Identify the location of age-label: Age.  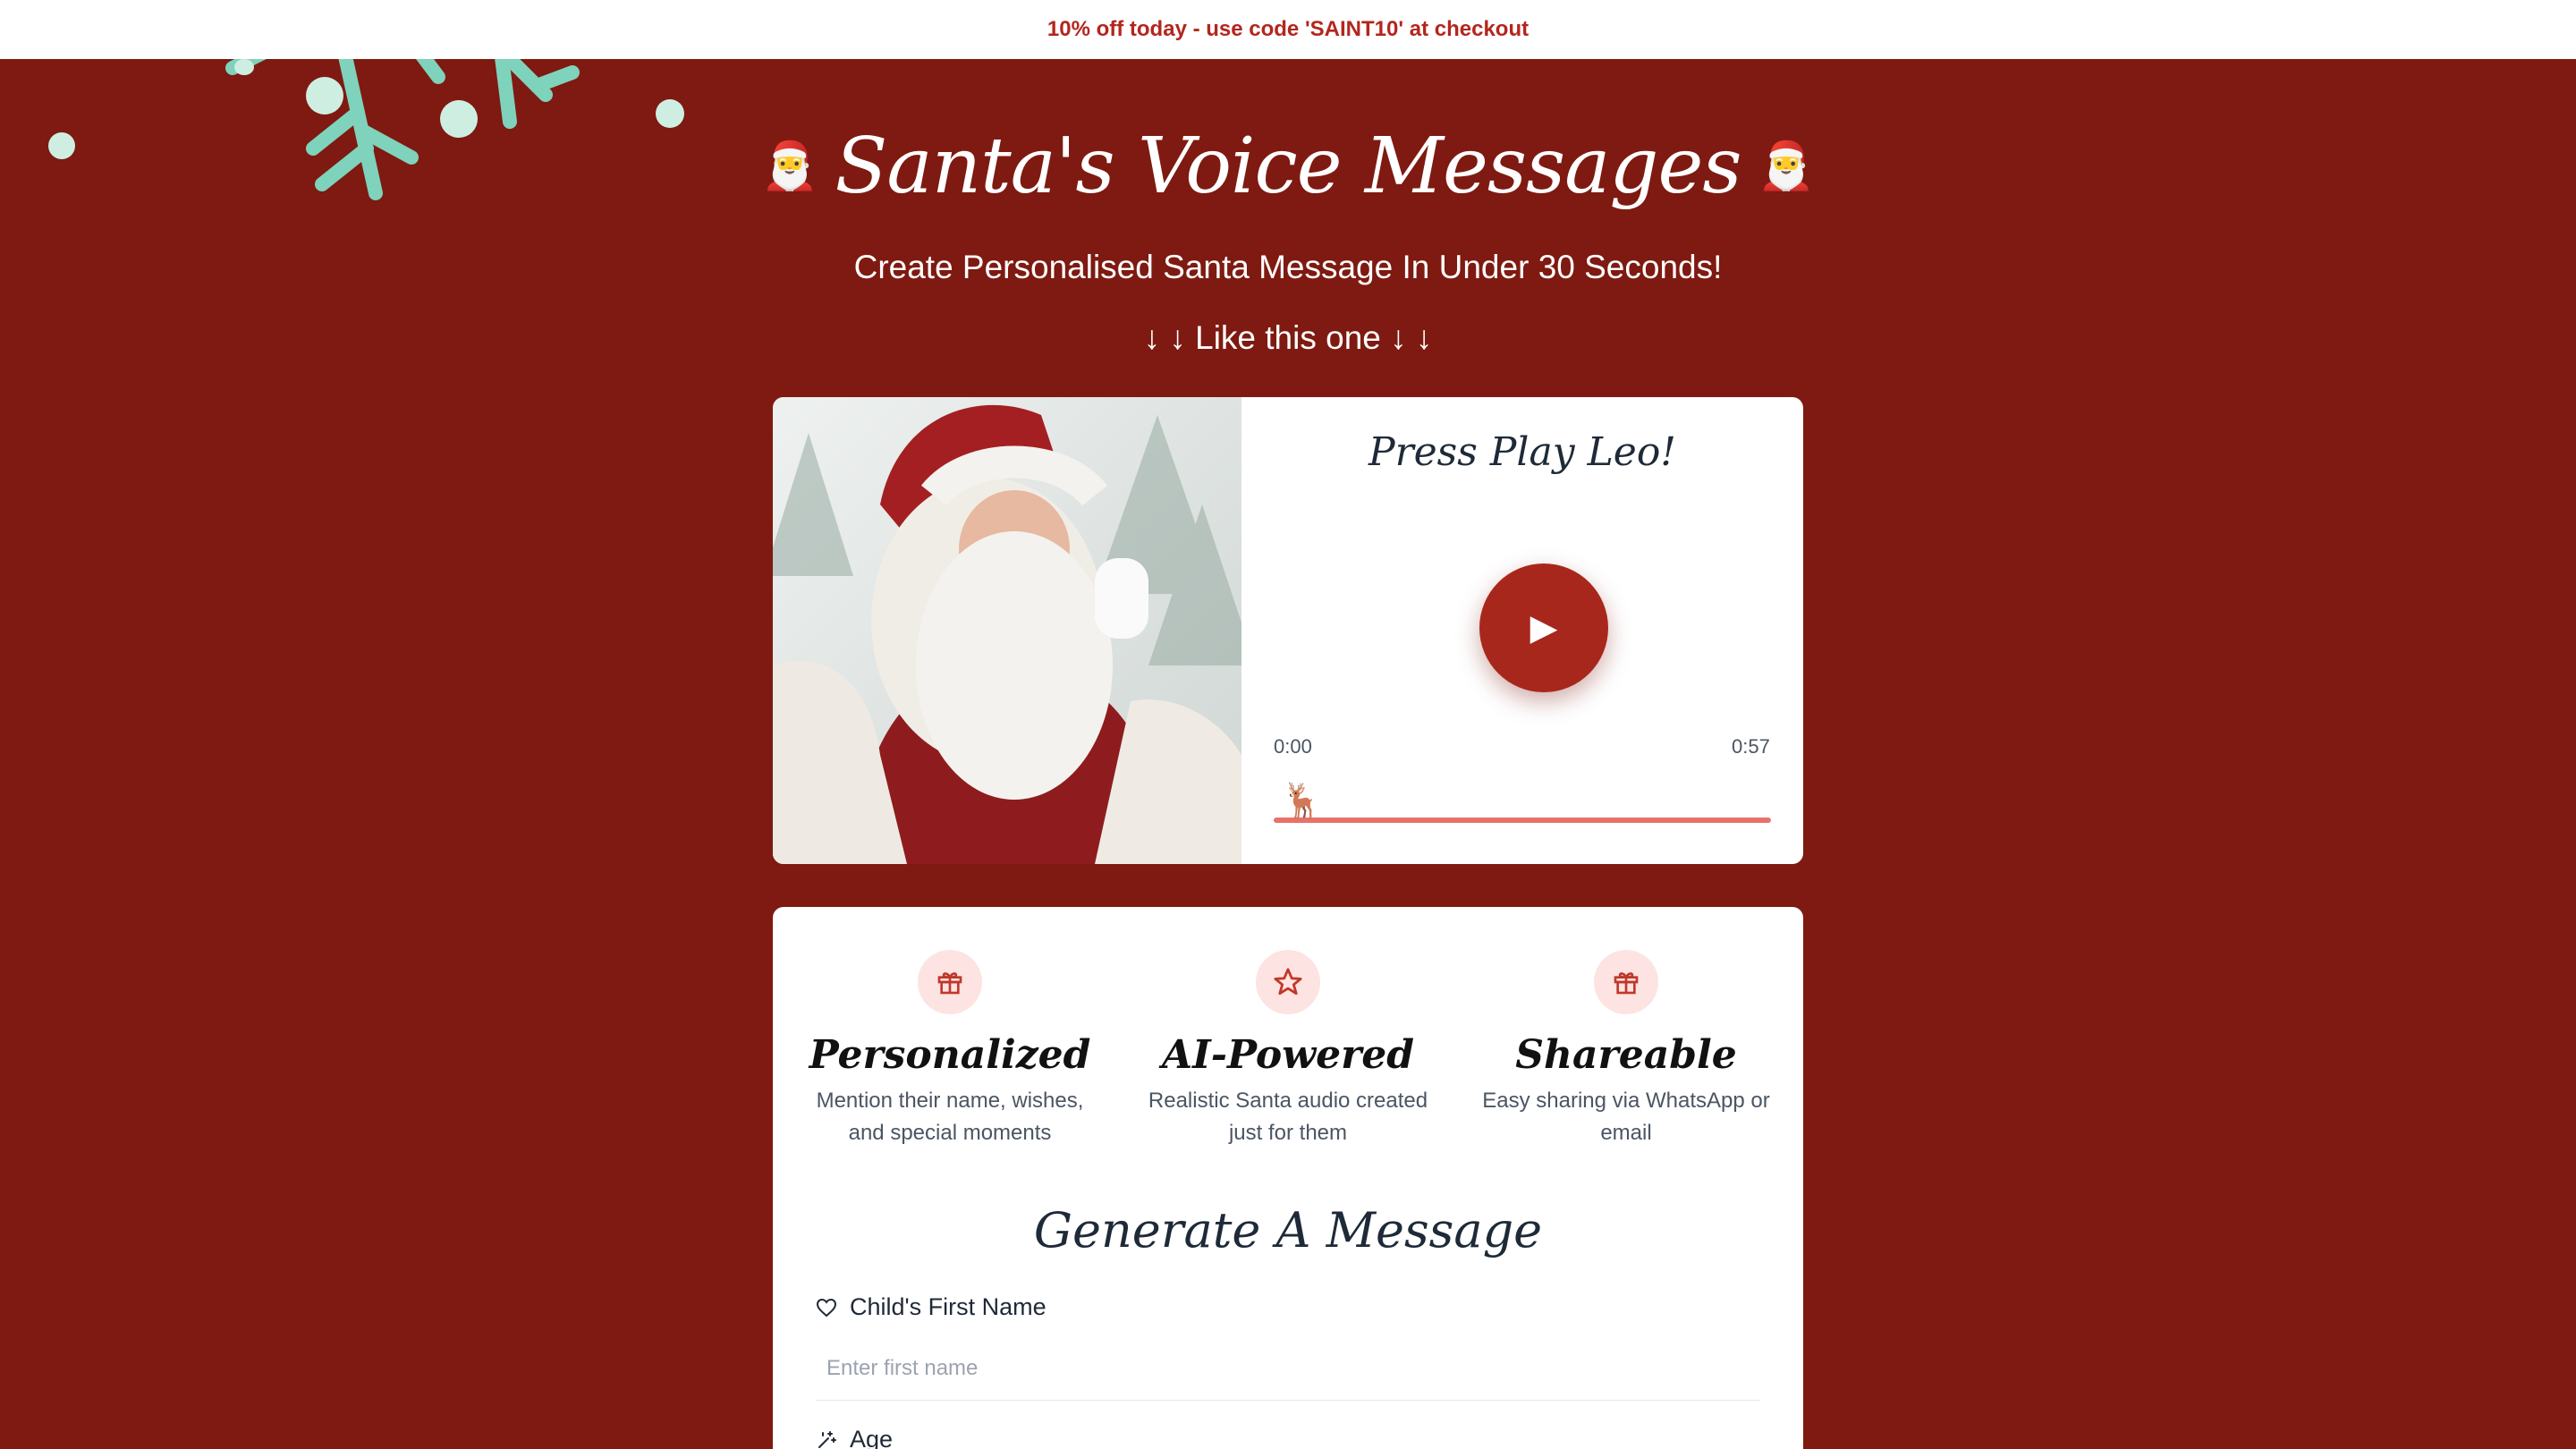
(854, 1437).